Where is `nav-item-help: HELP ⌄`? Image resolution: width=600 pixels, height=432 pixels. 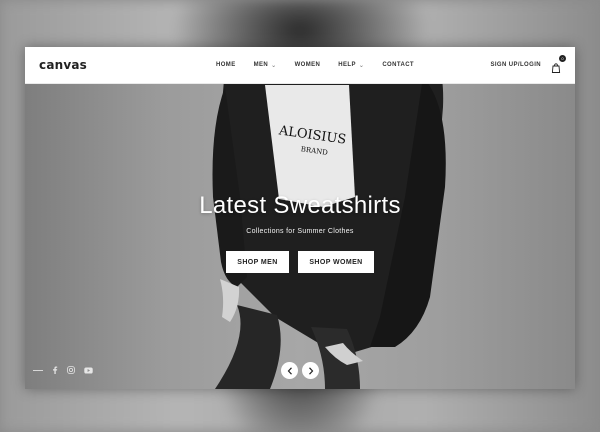
nav-item-help: HELP ⌄ is located at coordinates (351, 65).